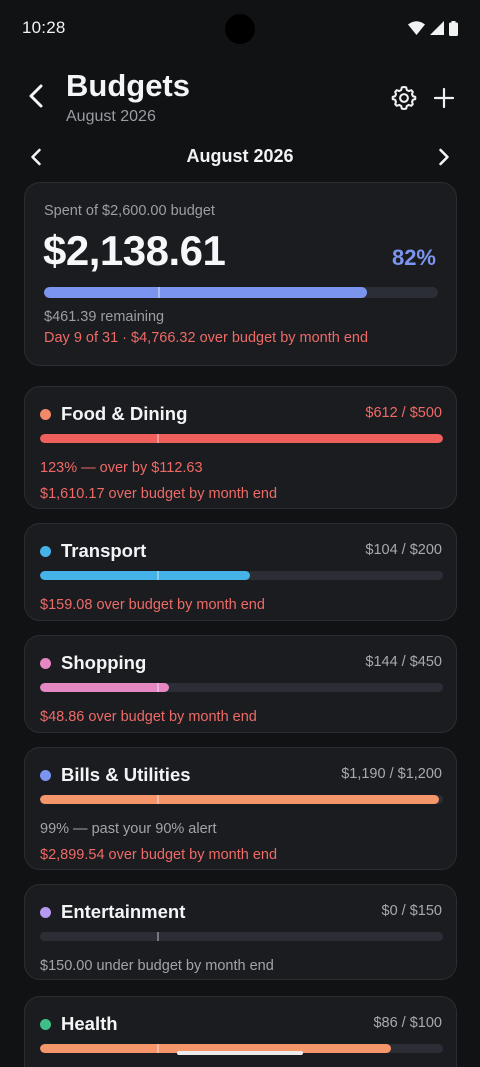 Image resolution: width=480 pixels, height=1067 pixels. I want to click on status-icons, so click(433, 28).